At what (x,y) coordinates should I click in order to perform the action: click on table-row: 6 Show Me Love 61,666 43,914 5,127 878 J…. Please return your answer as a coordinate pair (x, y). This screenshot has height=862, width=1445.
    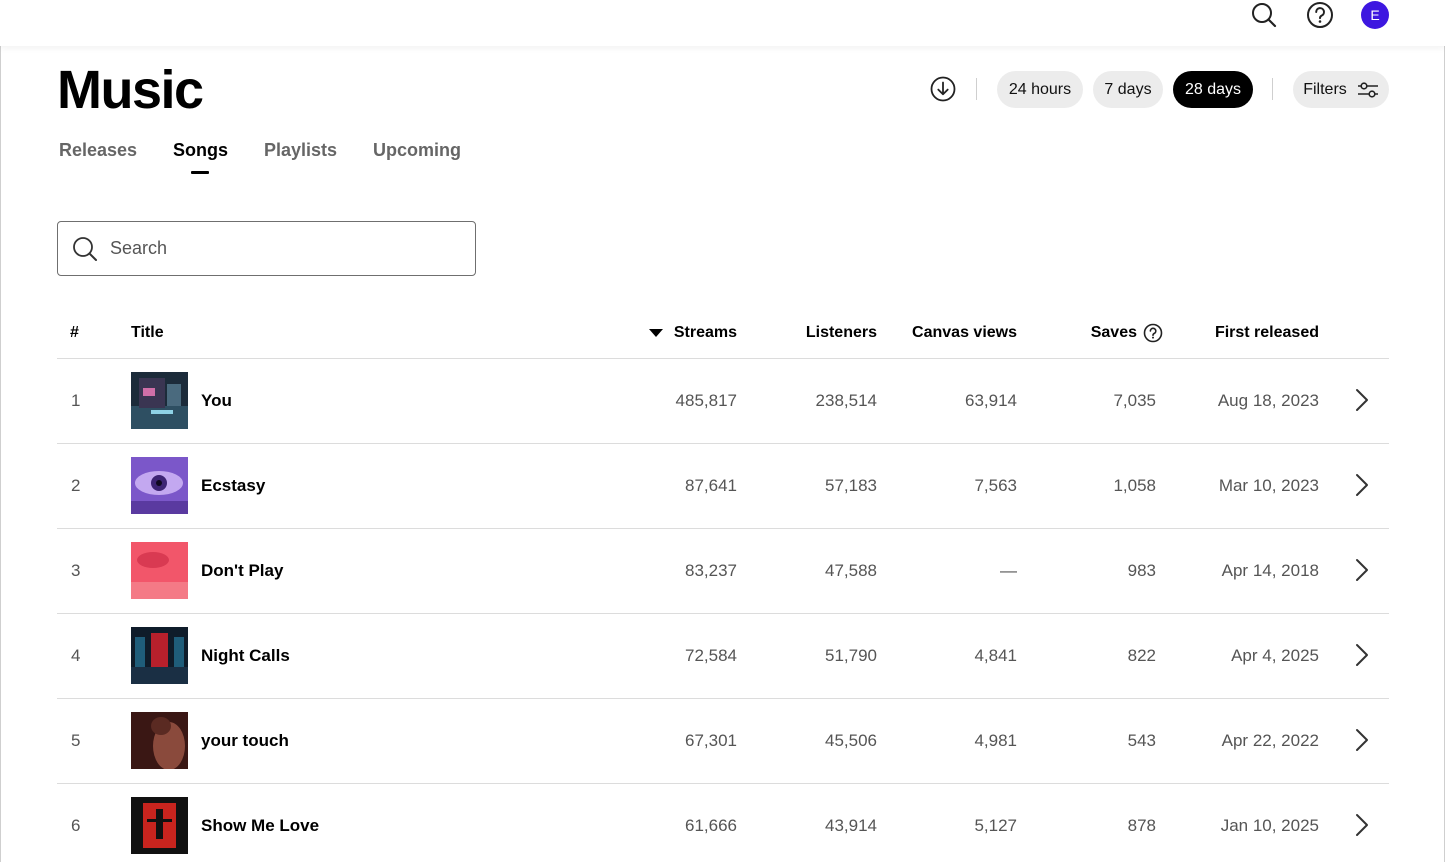
    Looking at the image, I should click on (723, 822).